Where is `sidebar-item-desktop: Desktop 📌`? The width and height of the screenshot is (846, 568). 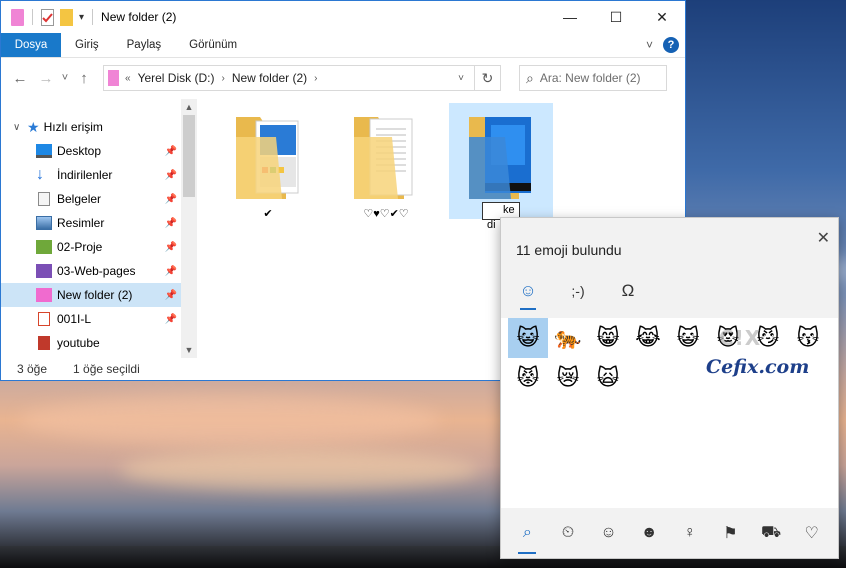 sidebar-item-desktop: Desktop 📌 is located at coordinates (99, 151).